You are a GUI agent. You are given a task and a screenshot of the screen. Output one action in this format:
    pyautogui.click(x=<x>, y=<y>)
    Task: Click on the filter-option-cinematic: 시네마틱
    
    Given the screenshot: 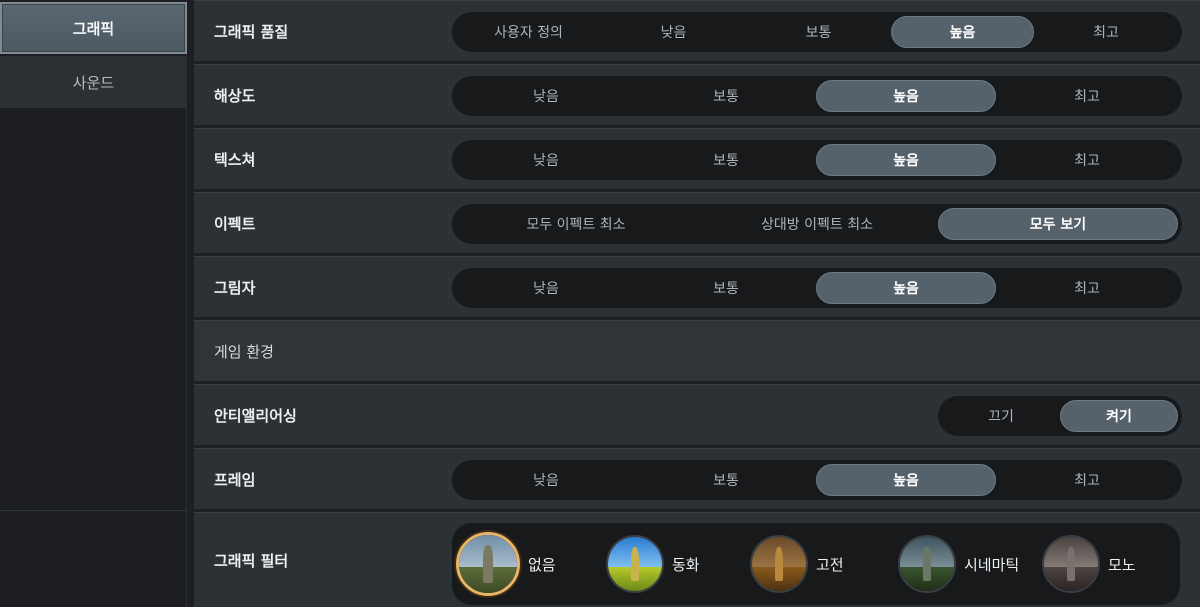 What is the action you would take?
    pyautogui.click(x=958, y=564)
    